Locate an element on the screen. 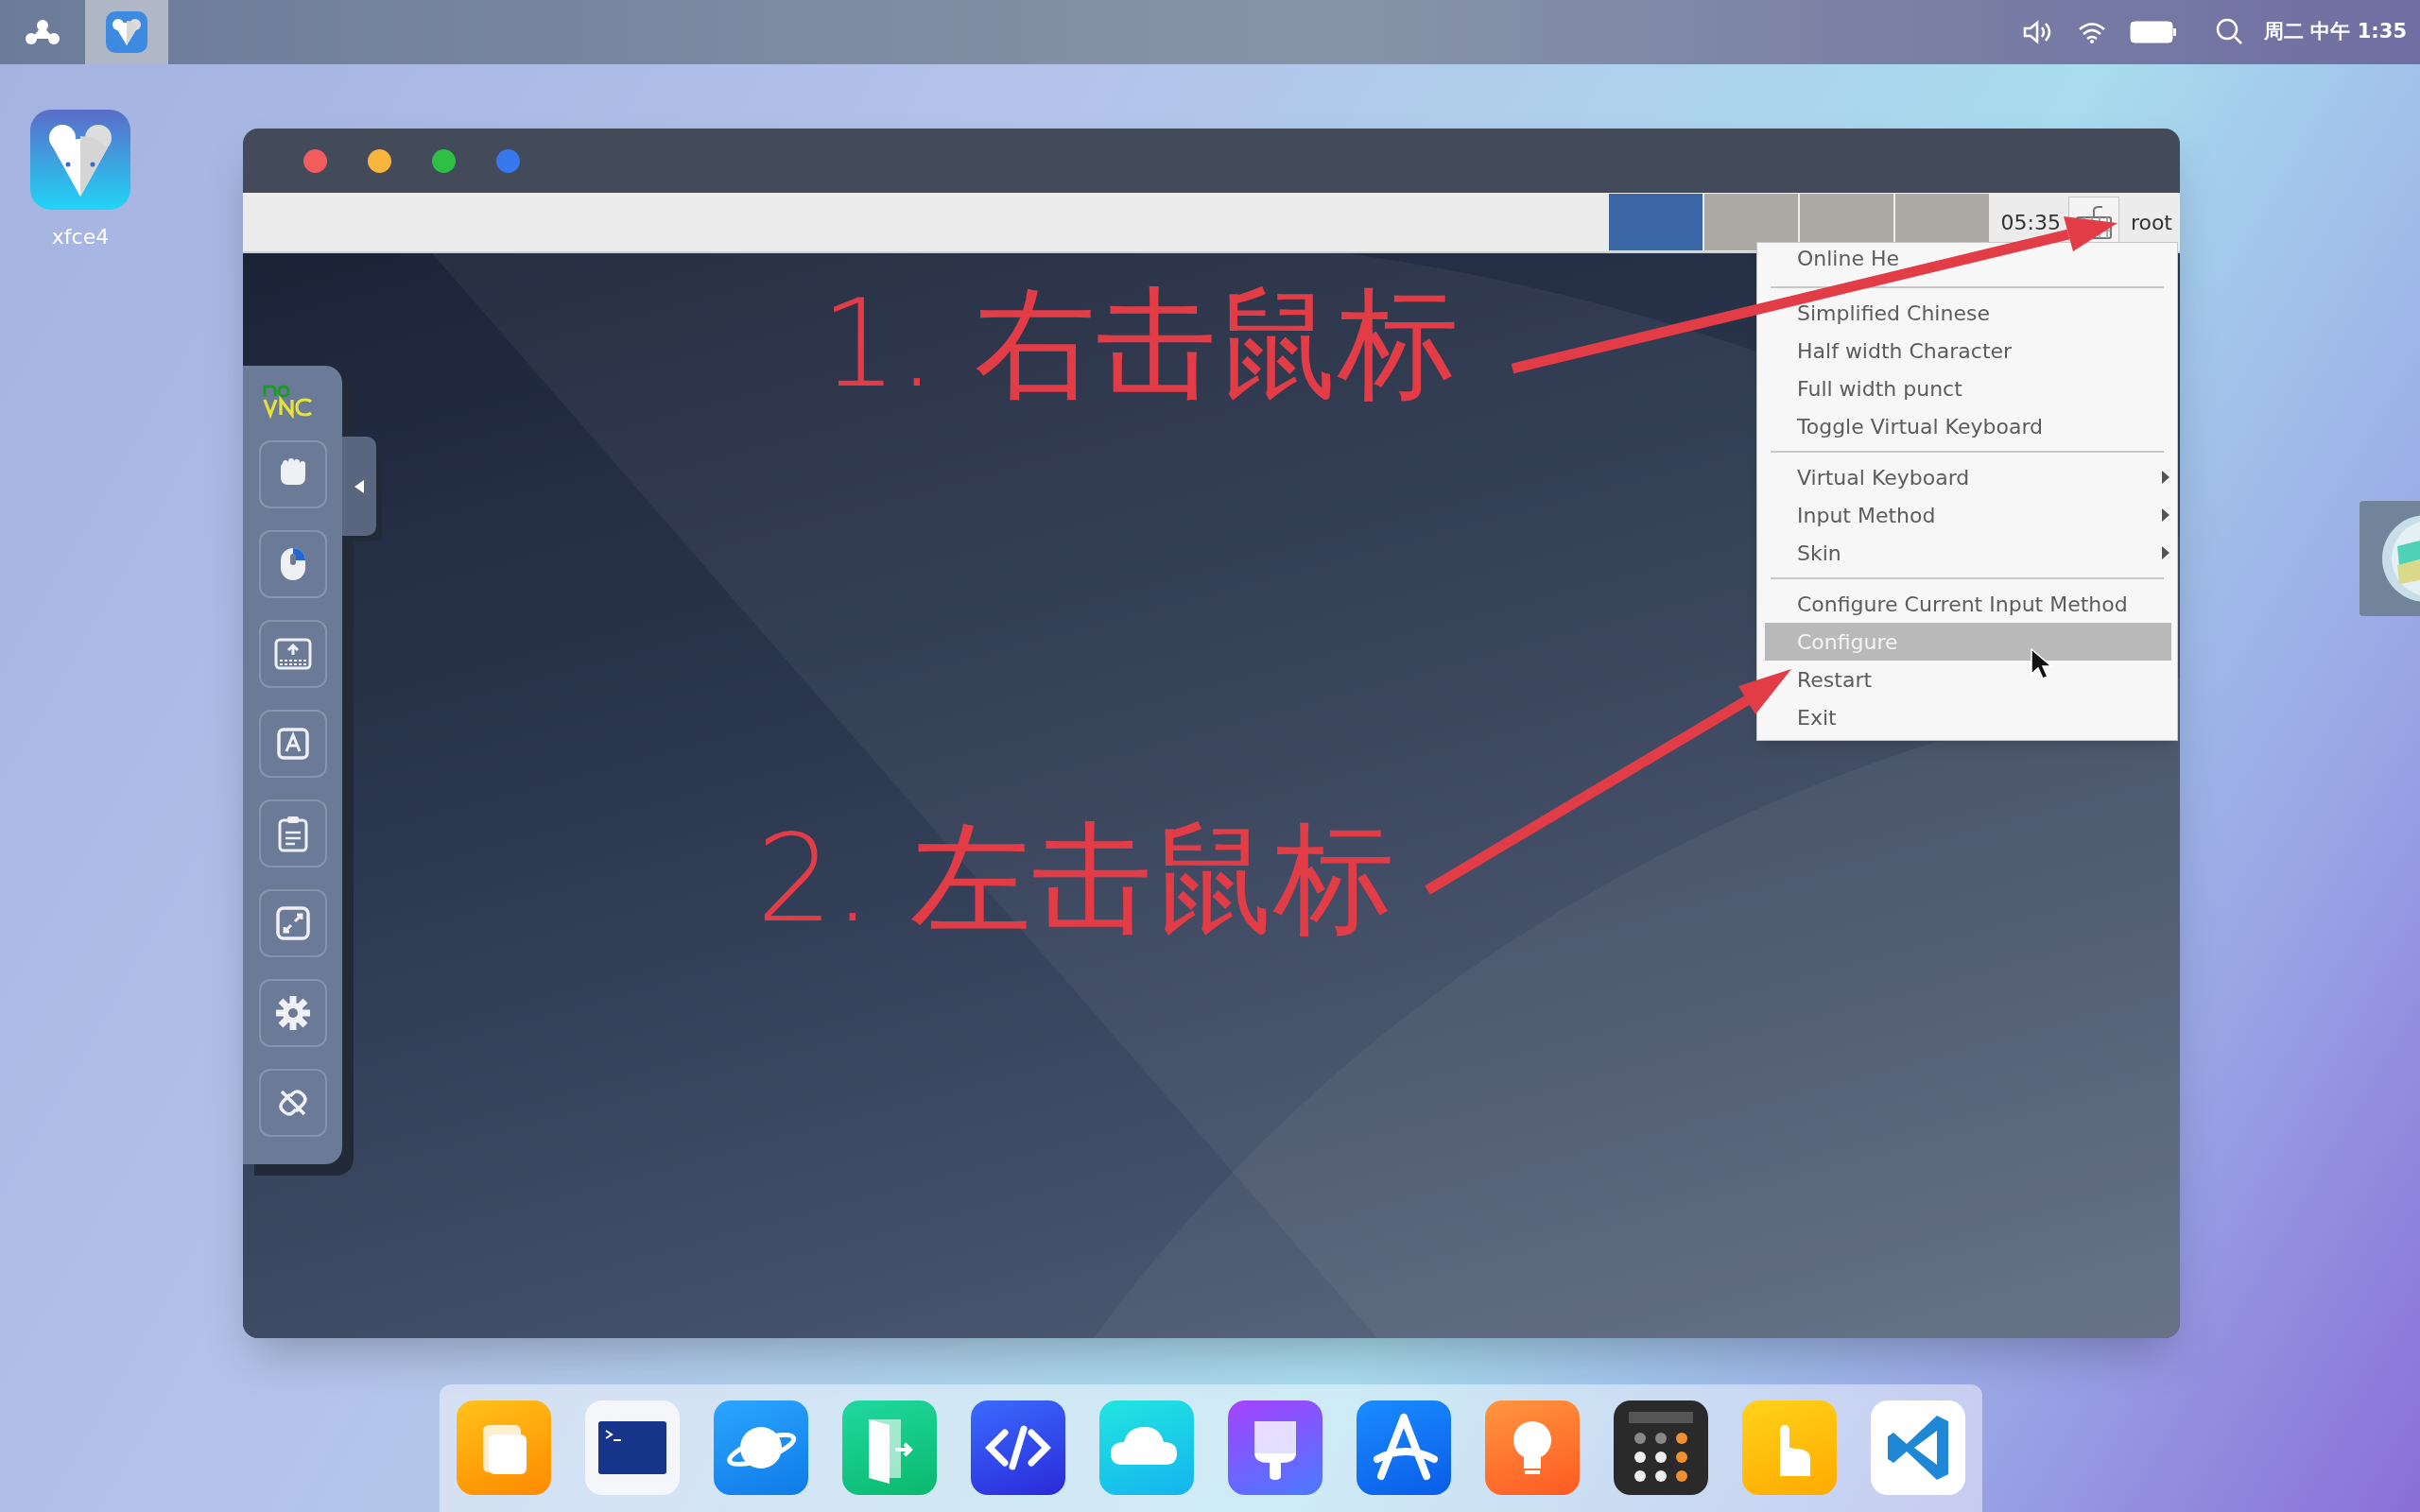 The image size is (2420, 1512). taskbar-app-button is located at coordinates (126, 32).